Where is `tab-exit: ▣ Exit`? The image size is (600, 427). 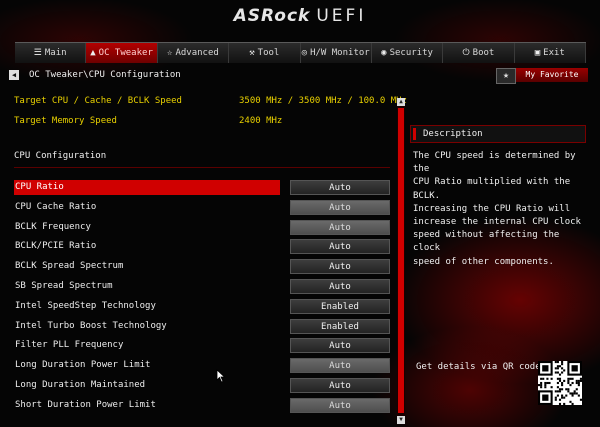
tab-exit: ▣ Exit is located at coordinates (550, 53).